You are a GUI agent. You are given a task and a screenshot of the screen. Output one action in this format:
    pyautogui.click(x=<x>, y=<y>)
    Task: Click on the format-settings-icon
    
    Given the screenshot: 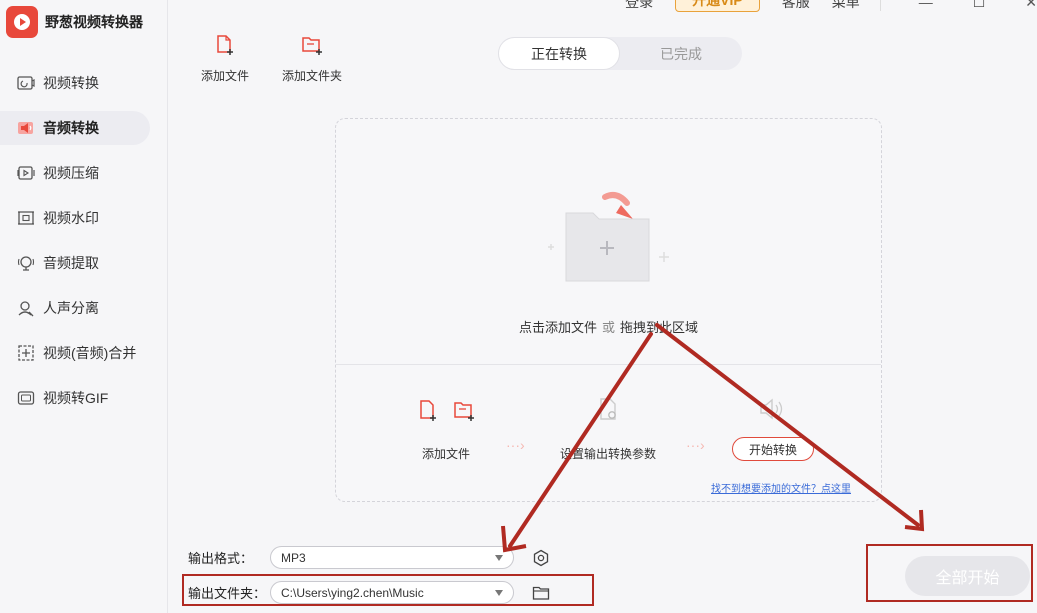 What is the action you would take?
    pyautogui.click(x=541, y=558)
    